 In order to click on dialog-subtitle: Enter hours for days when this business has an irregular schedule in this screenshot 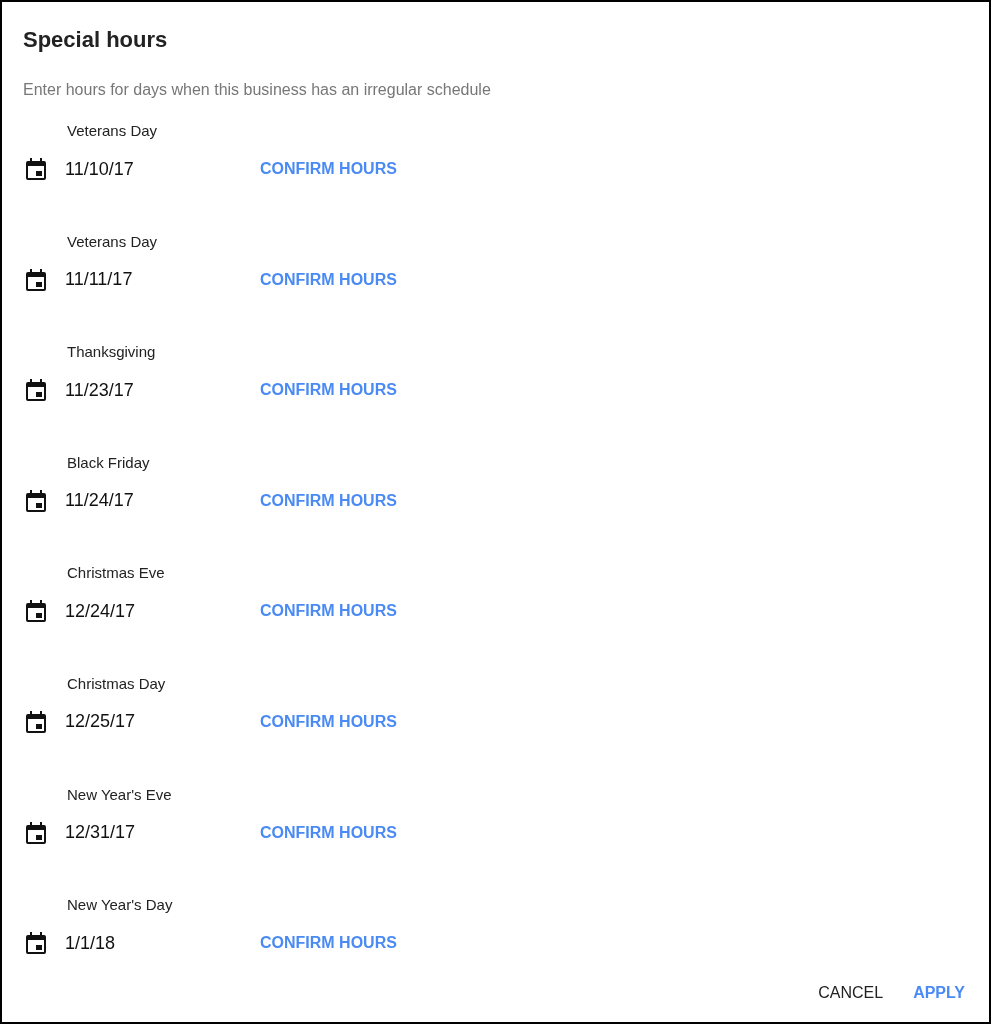, I will do `click(257, 90)`.